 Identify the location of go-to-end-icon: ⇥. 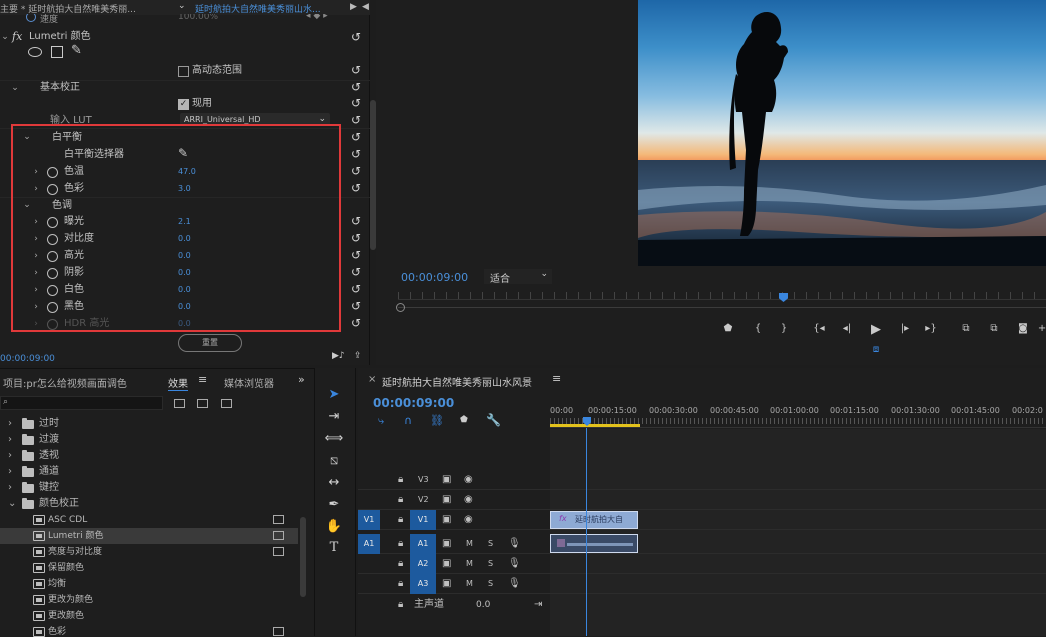
(538, 605).